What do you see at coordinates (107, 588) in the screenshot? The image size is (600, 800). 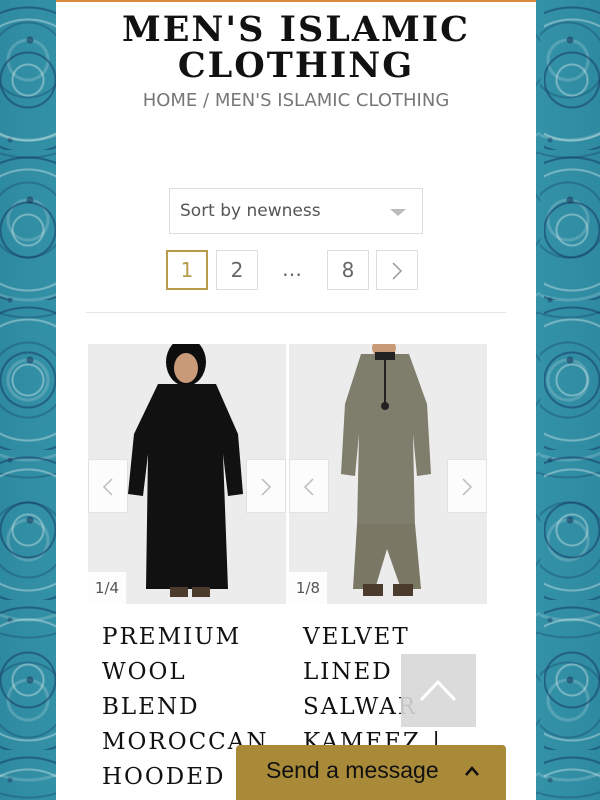 I see `image-counter: 1/4` at bounding box center [107, 588].